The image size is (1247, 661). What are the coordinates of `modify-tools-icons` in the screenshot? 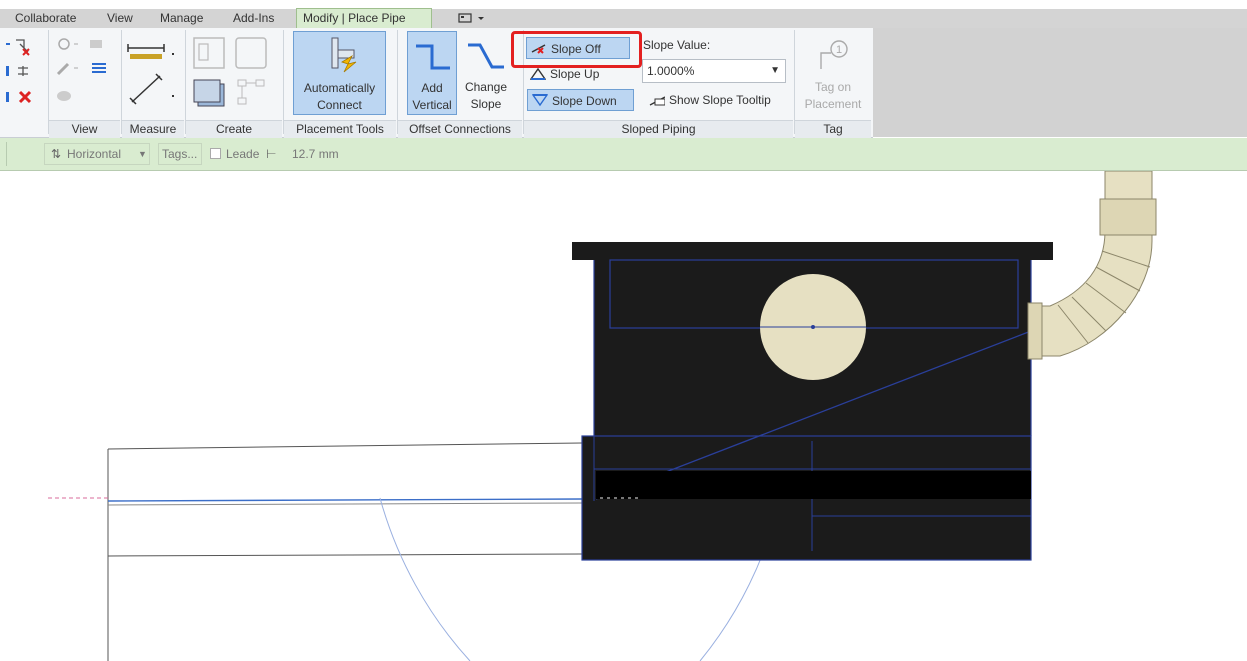 It's located at (25, 76).